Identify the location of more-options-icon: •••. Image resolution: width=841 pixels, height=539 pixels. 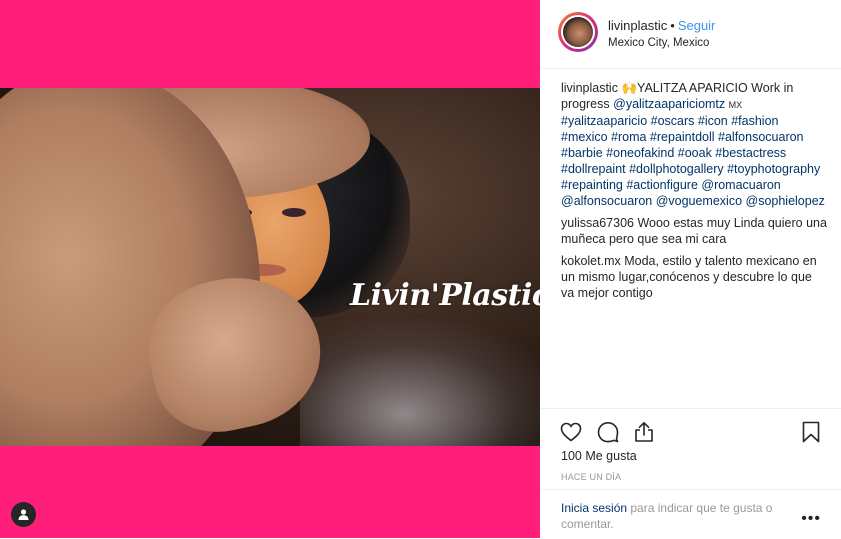
(811, 519).